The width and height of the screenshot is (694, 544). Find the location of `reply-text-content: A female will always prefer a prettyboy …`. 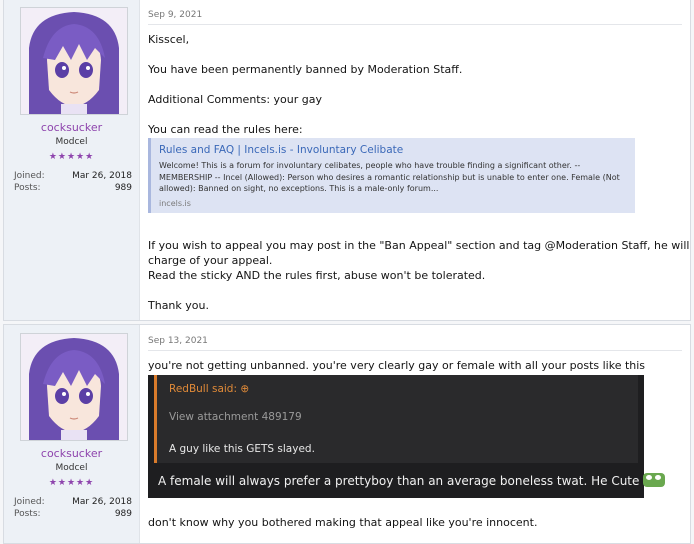

reply-text-content: A female will always prefer a prettyboy … is located at coordinates (399, 481).